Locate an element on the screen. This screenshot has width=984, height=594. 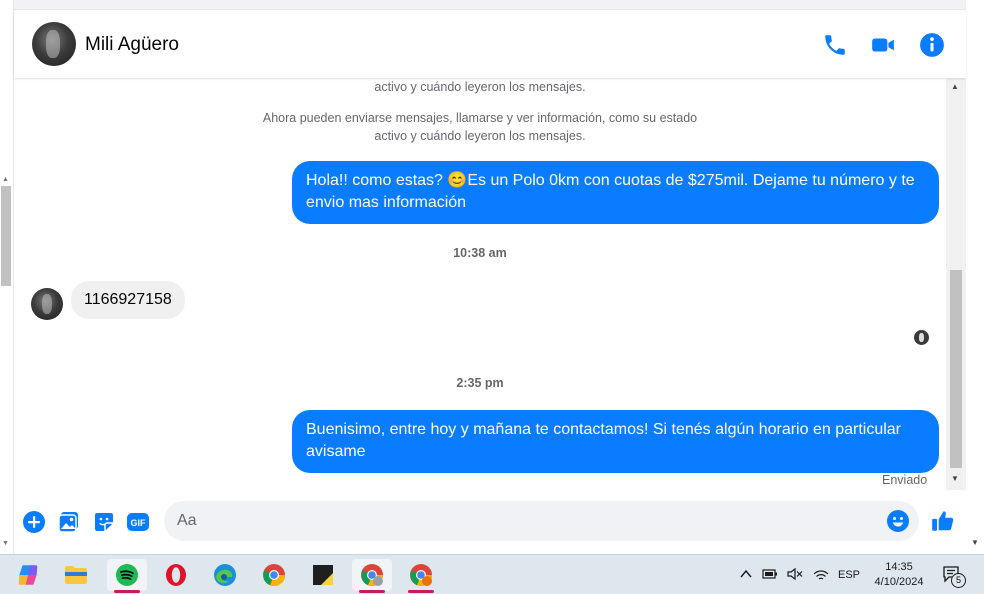
edge-icon is located at coordinates (225, 575).